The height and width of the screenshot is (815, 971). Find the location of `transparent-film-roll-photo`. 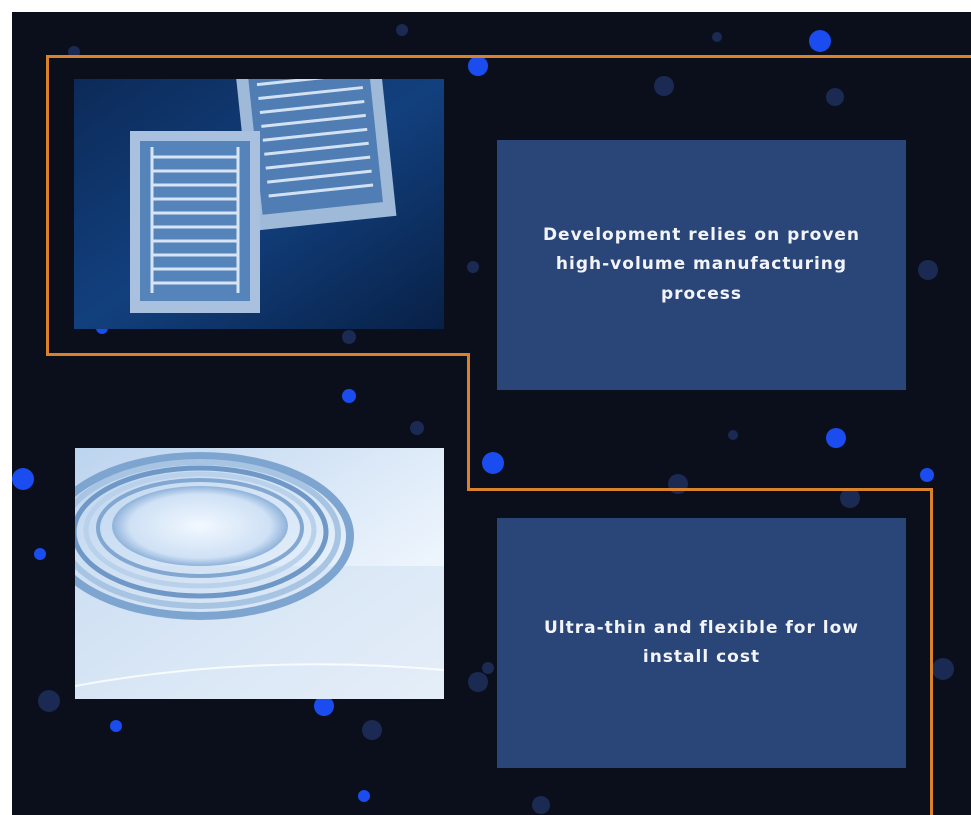

transparent-film-roll-photo is located at coordinates (259, 573).